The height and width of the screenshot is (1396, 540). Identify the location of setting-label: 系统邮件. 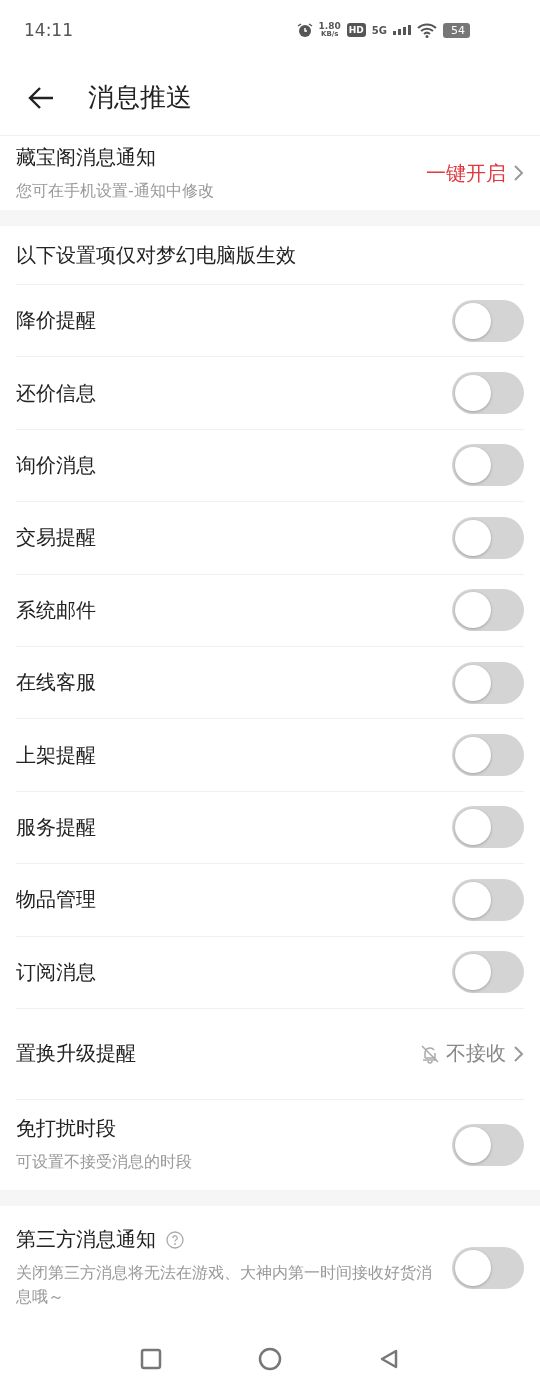
(56, 610).